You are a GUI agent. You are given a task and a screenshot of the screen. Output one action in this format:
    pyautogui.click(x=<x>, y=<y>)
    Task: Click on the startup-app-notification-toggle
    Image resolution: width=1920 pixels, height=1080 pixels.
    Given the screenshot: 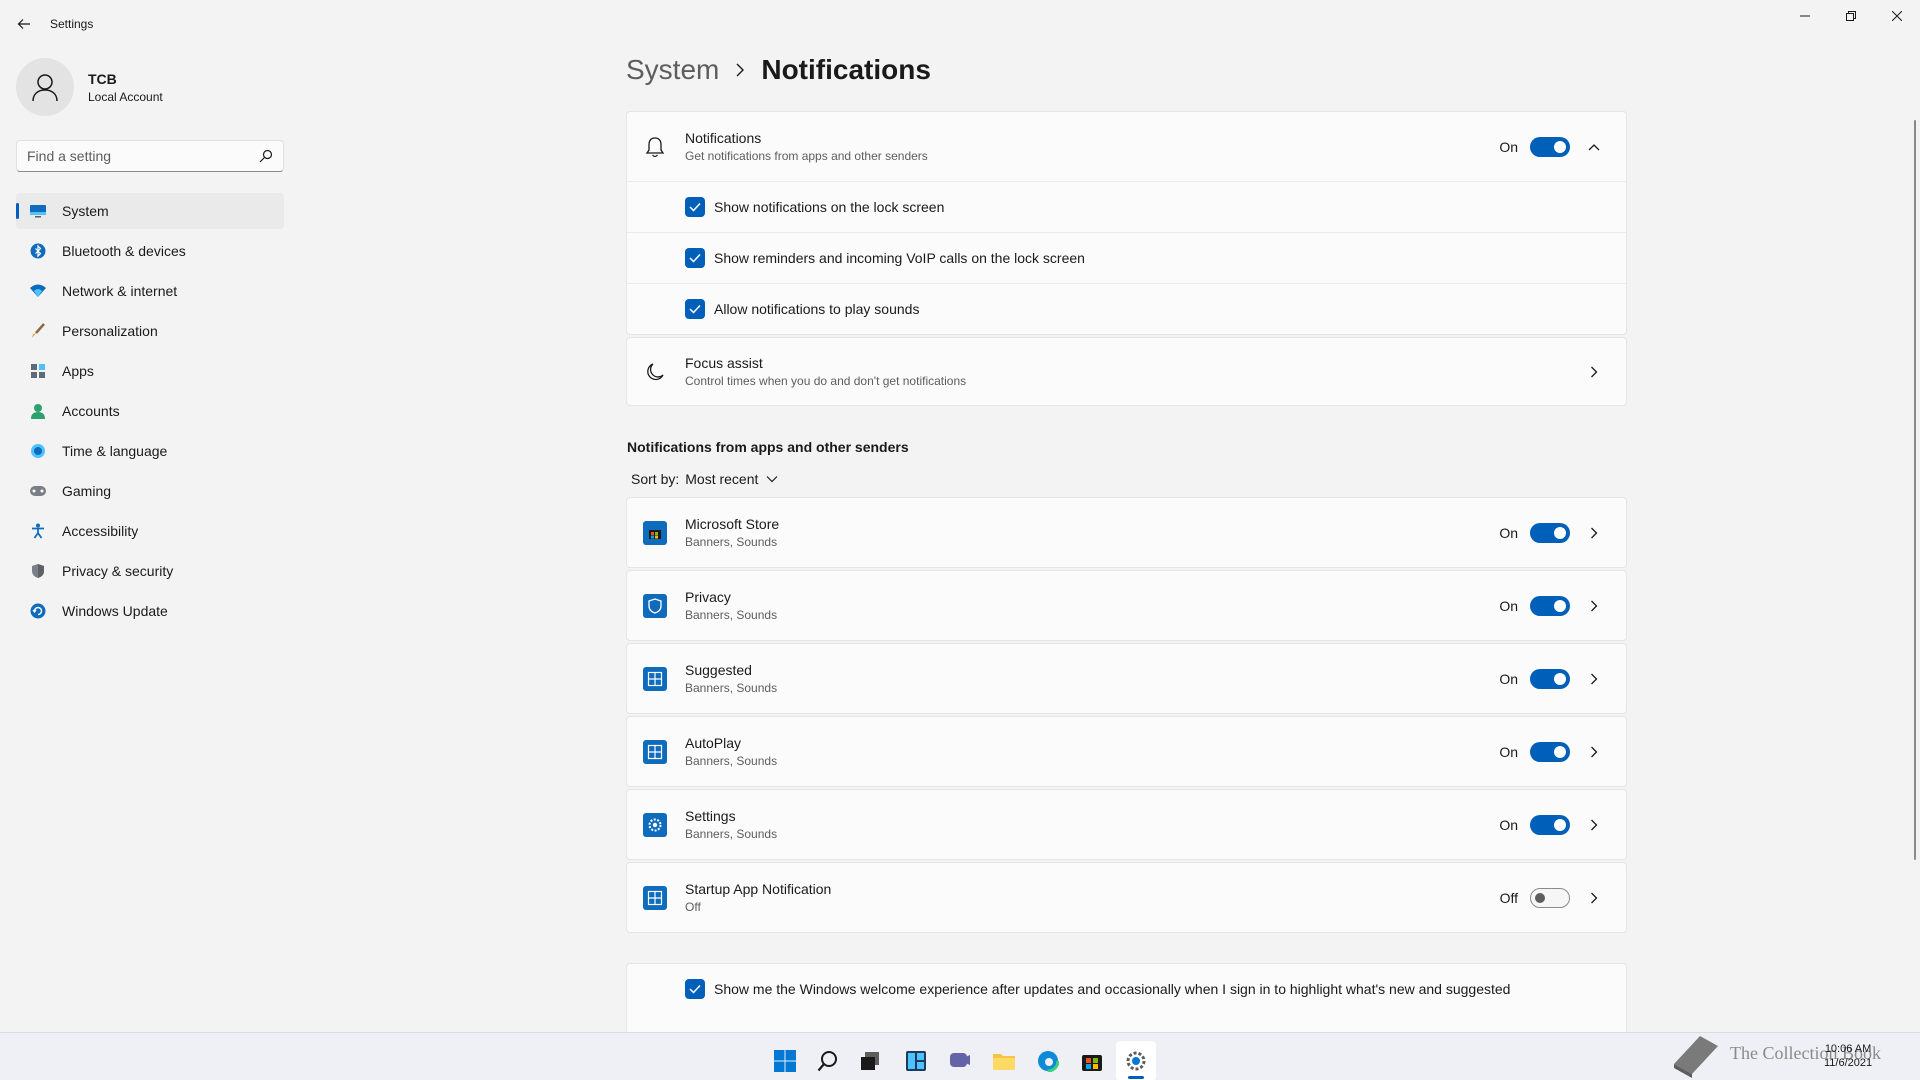 What is the action you would take?
    pyautogui.click(x=1550, y=897)
    